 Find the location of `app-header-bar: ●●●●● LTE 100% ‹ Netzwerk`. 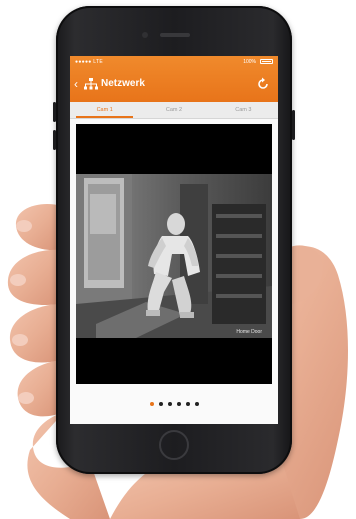

app-header-bar: ●●●●● LTE 100% ‹ Netzwerk is located at coordinates (174, 79).